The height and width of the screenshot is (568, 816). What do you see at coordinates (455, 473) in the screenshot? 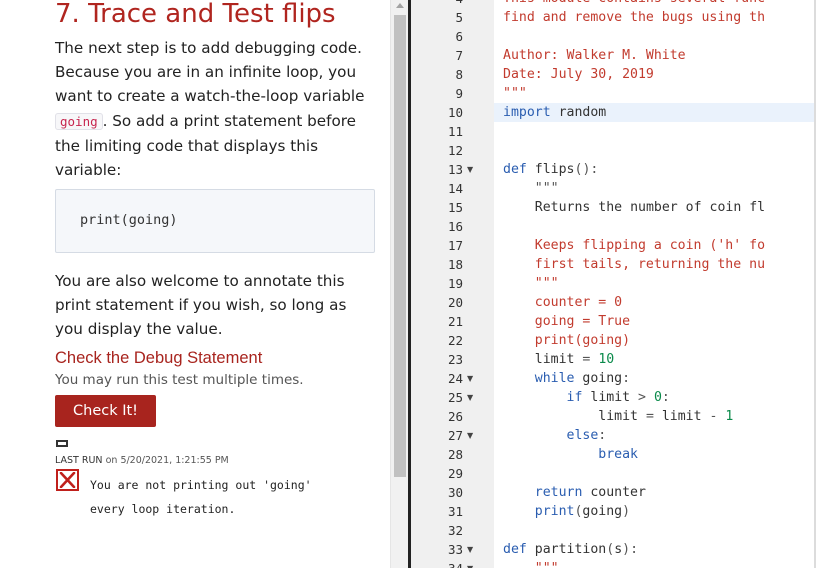
I see `line-number: 29` at bounding box center [455, 473].